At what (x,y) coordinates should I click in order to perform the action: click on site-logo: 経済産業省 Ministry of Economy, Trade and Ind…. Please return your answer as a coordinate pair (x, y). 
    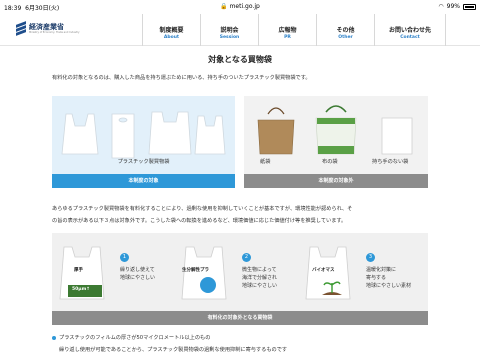
    Looking at the image, I should click on (48, 28).